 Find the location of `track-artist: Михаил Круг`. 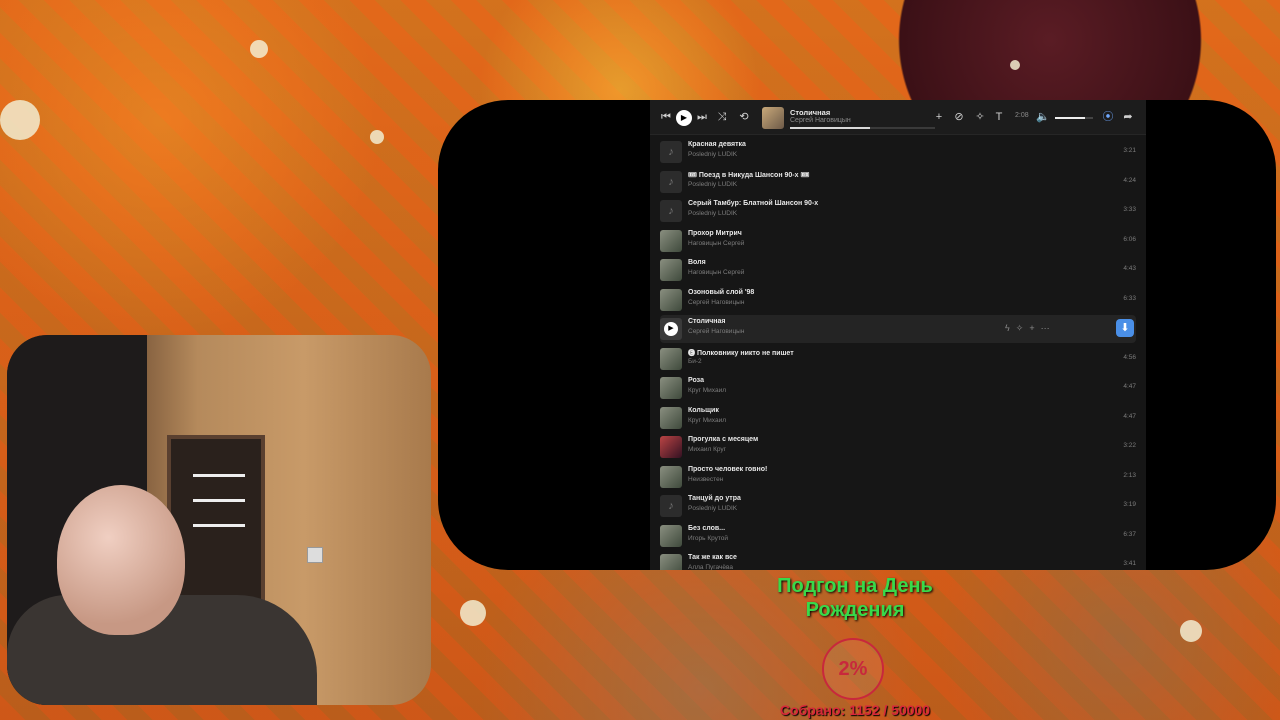

track-artist: Михаил Круг is located at coordinates (707, 449).